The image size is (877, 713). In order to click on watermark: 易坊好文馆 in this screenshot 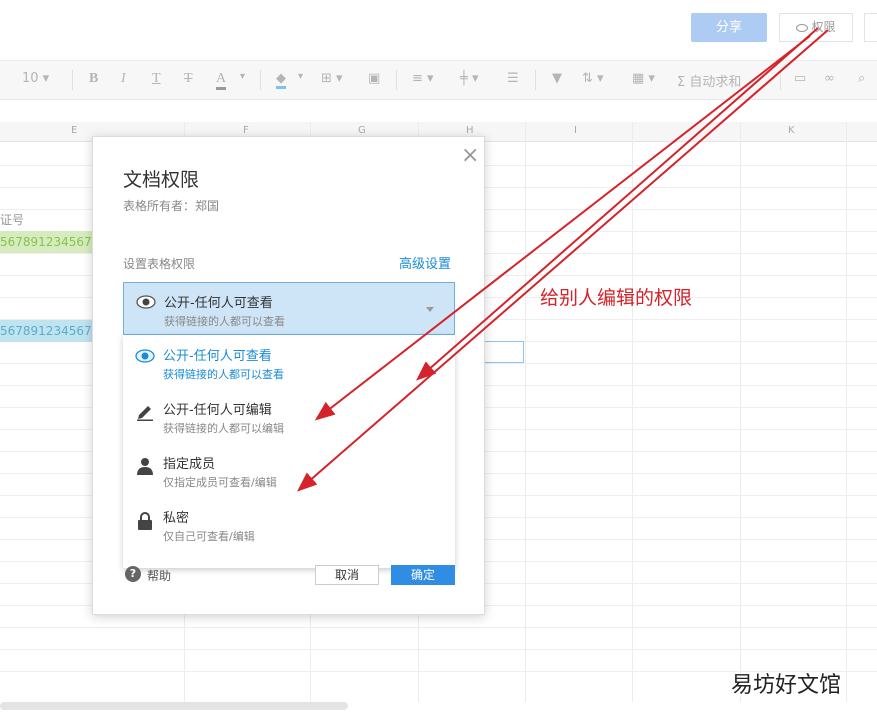, I will do `click(786, 685)`.